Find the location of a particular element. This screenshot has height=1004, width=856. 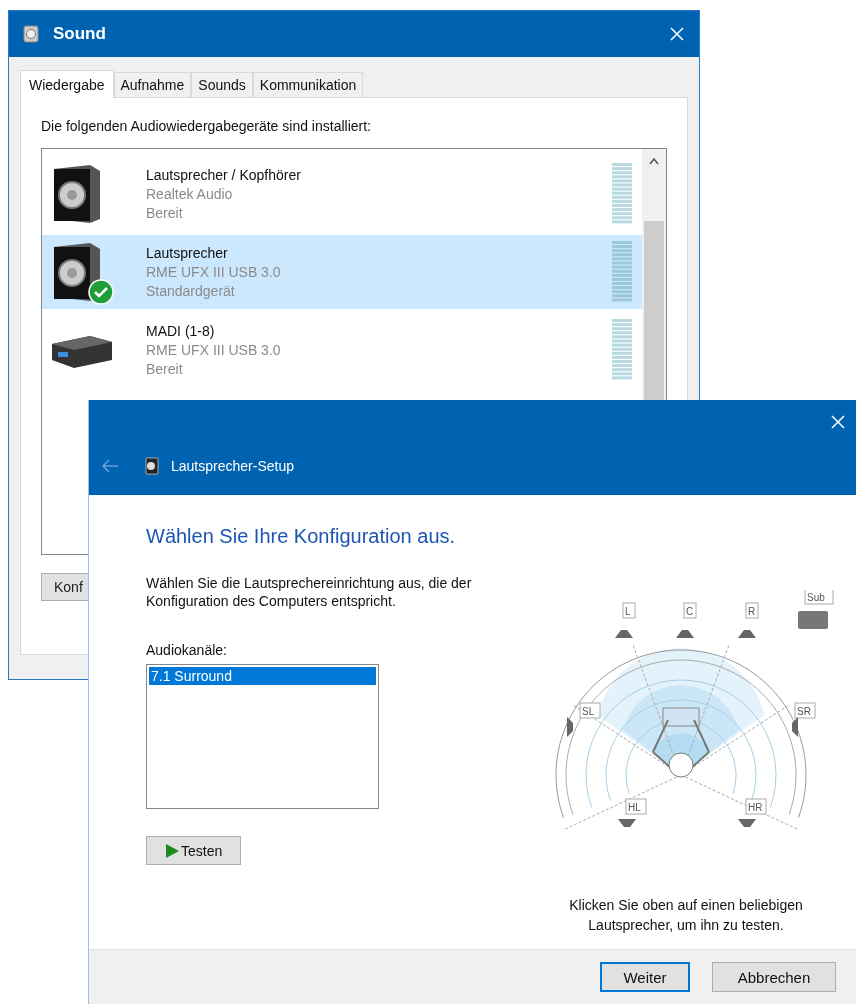

channel-option: 7.1 Surround is located at coordinates (262, 676).